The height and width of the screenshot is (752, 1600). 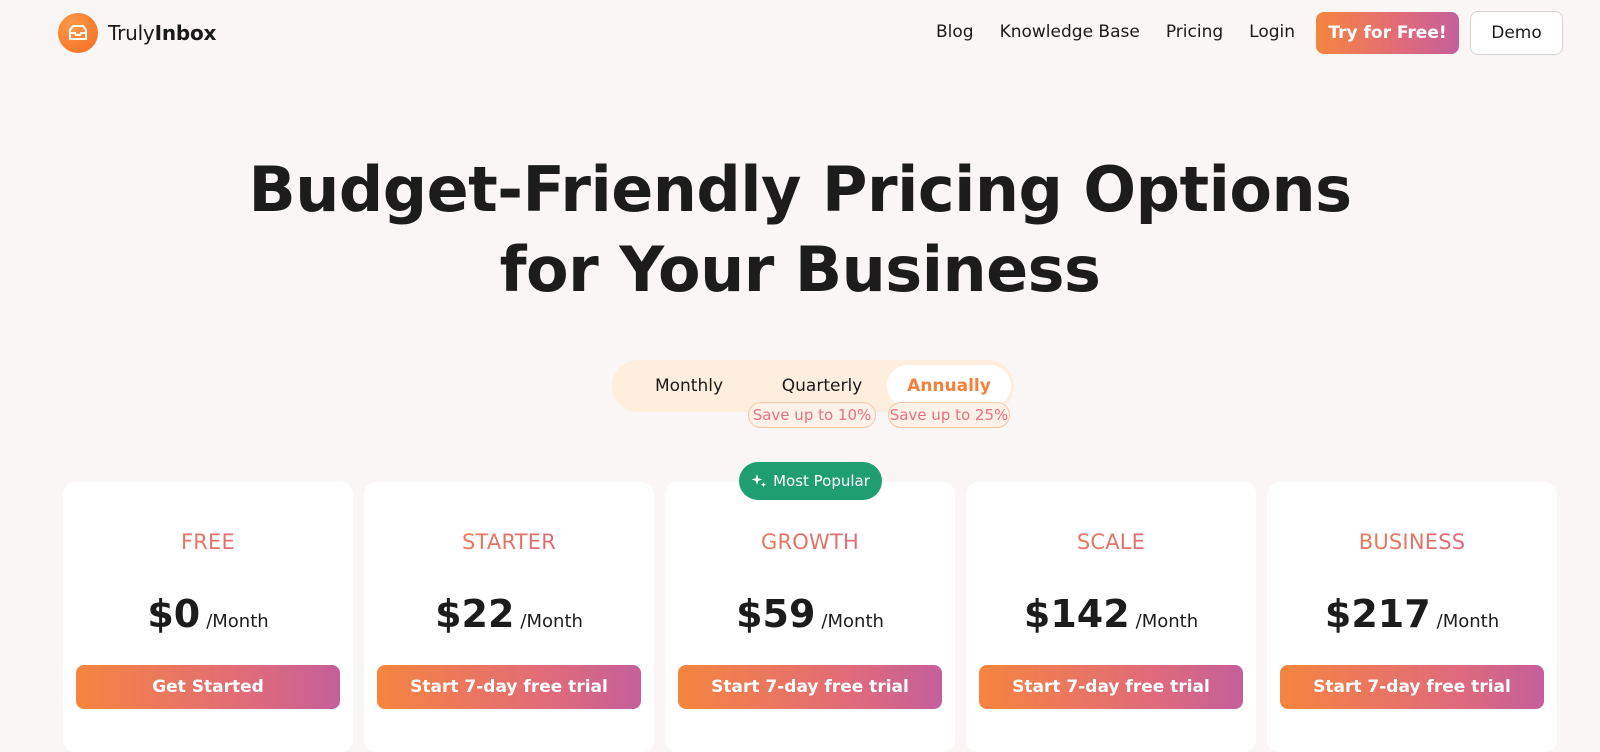 I want to click on plan-price: $142 /Month, so click(x=1111, y=614).